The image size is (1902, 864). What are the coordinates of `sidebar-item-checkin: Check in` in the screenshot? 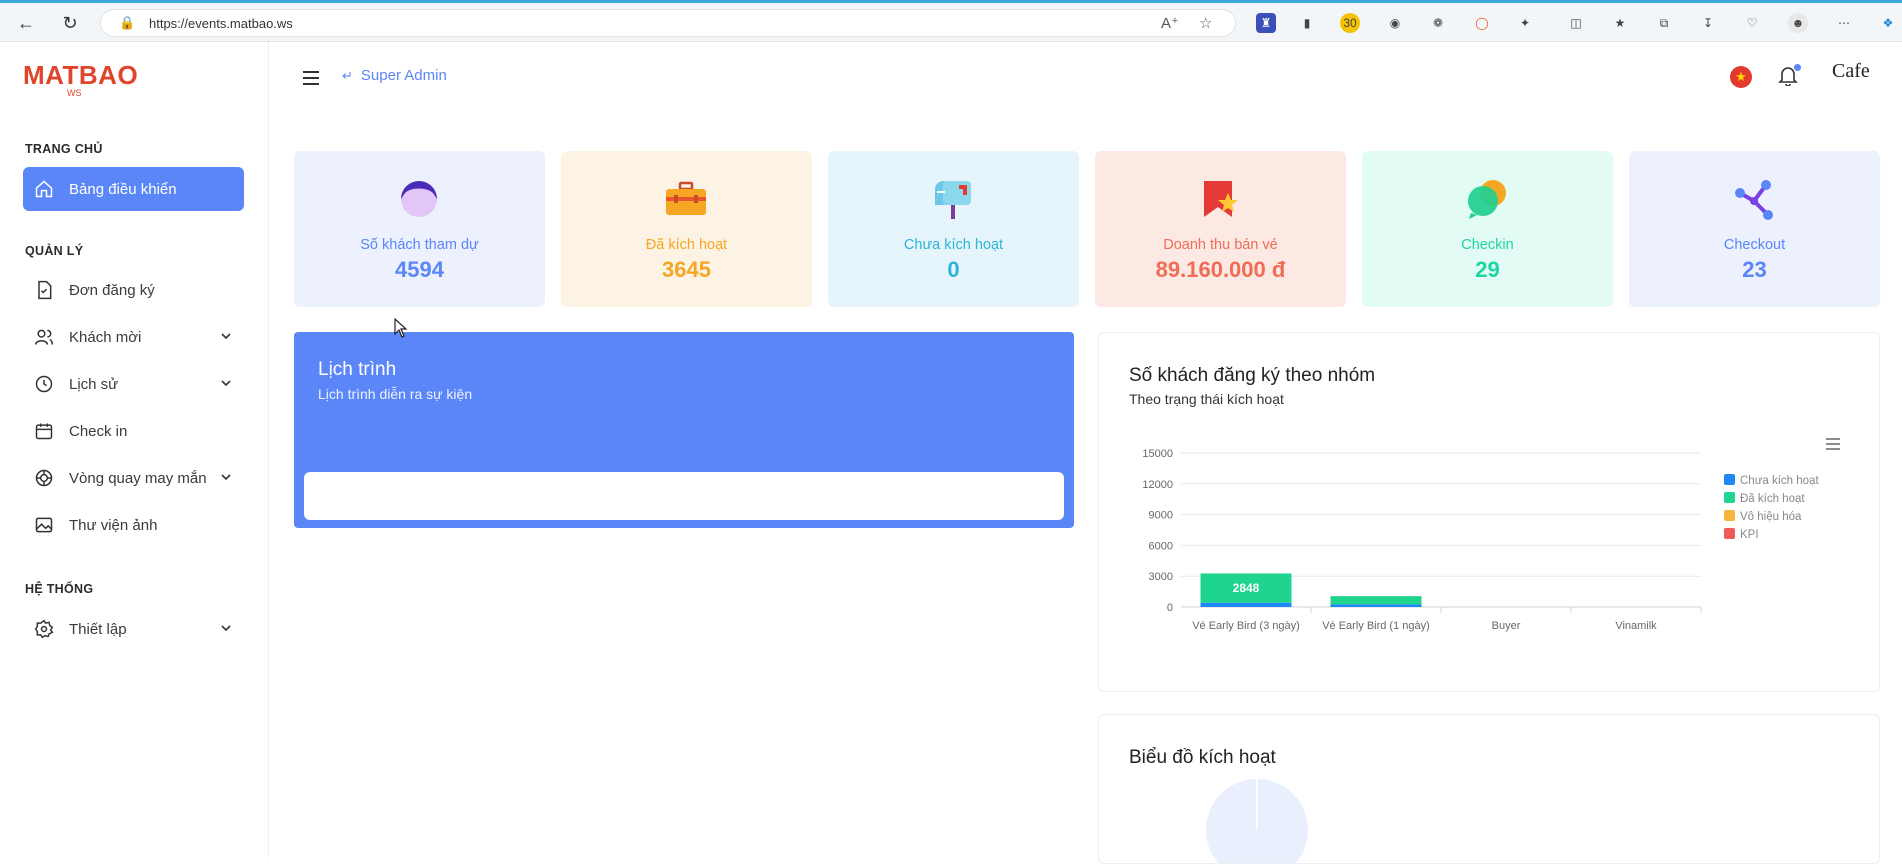 It's located at (133, 431).